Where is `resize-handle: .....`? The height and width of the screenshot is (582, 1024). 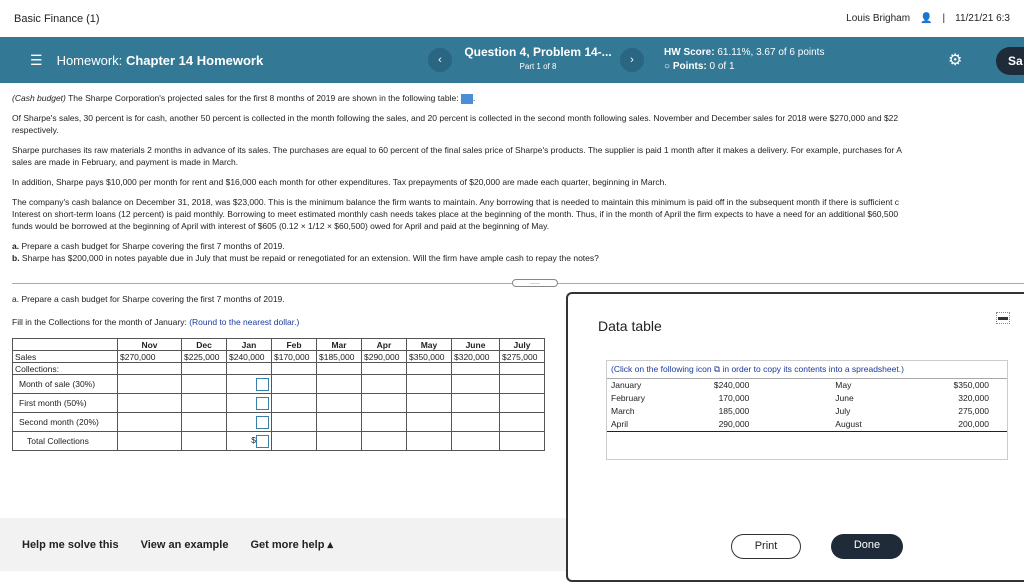 resize-handle: ..... is located at coordinates (535, 283).